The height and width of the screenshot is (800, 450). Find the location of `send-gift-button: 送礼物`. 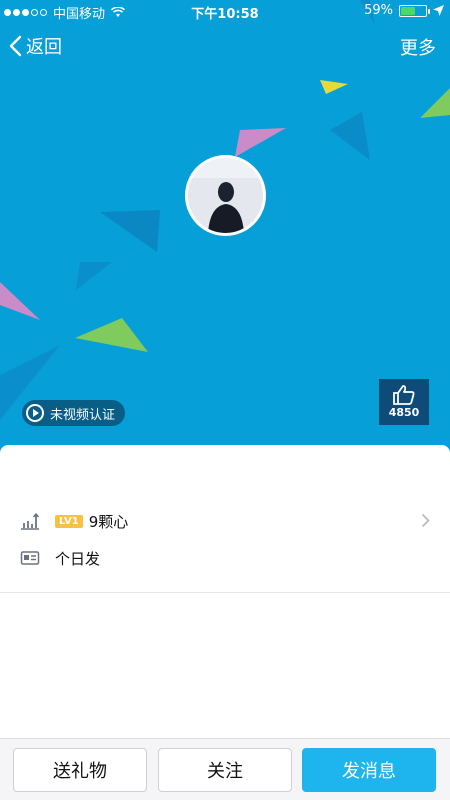

send-gift-button: 送礼物 is located at coordinates (80, 770).